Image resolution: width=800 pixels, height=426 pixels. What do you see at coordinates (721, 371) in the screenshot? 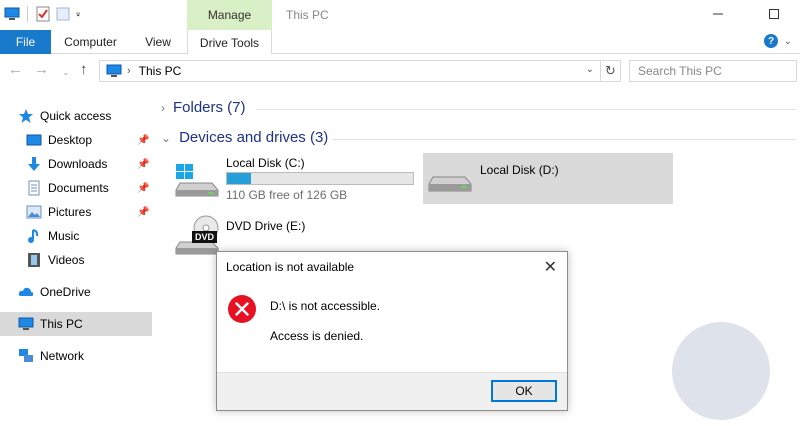
I see `watermark-logo` at bounding box center [721, 371].